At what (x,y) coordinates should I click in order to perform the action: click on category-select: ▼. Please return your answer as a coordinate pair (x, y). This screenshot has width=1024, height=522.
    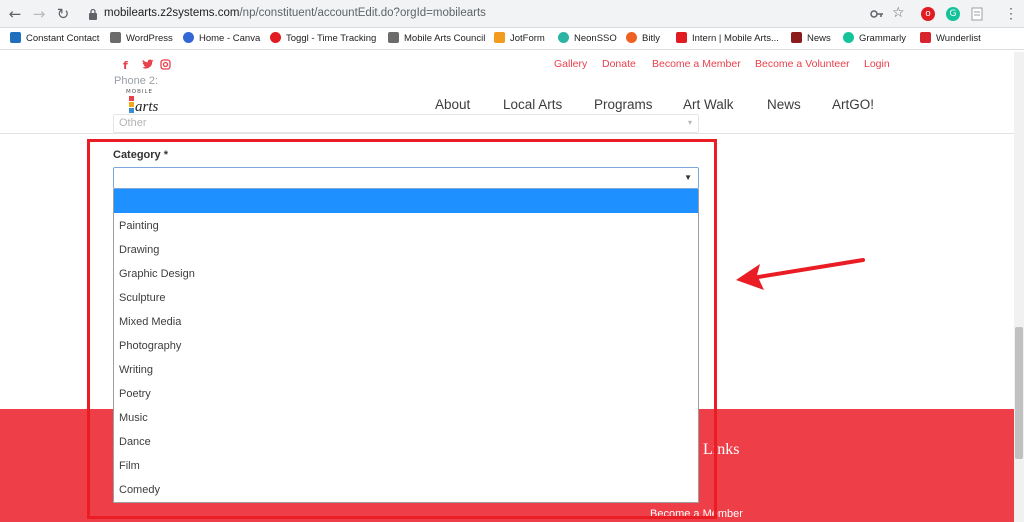
    Looking at the image, I should click on (406, 178).